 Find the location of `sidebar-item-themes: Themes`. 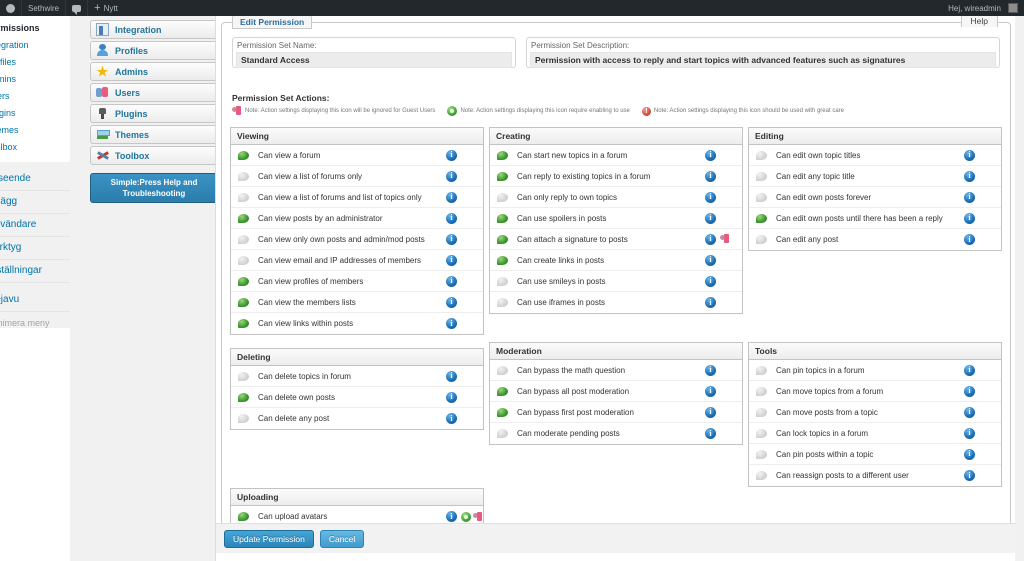

sidebar-item-themes: Themes is located at coordinates (35, 130).